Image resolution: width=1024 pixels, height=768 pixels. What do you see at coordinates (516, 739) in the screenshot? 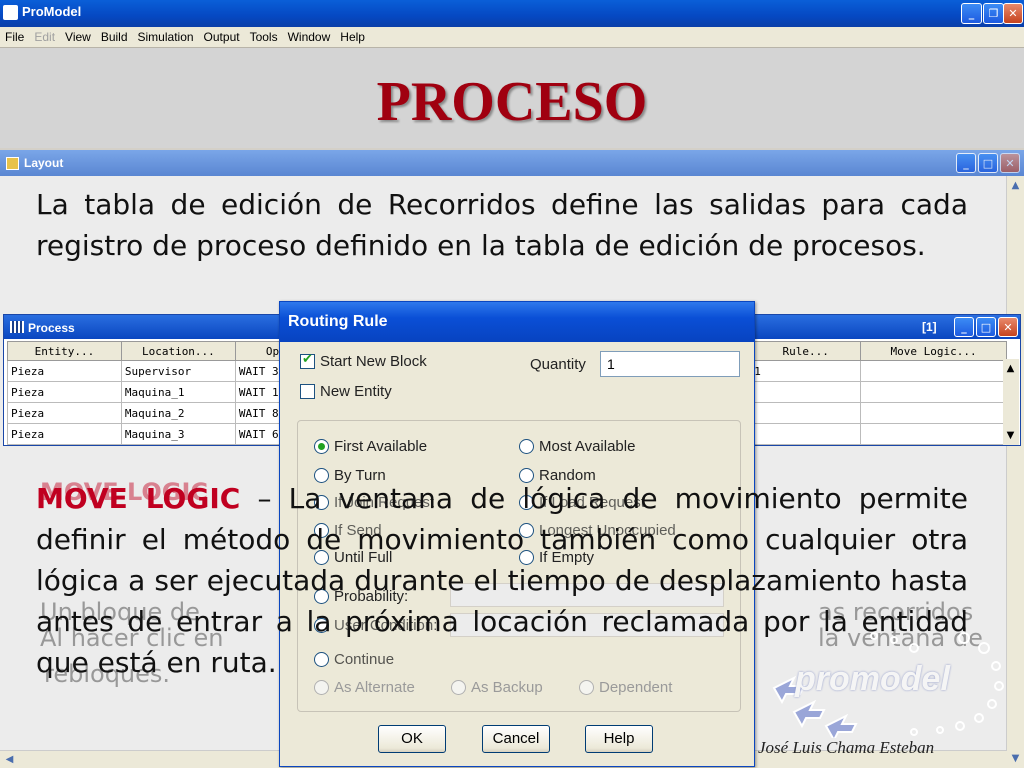
I see `cancel-button: Cancel` at bounding box center [516, 739].